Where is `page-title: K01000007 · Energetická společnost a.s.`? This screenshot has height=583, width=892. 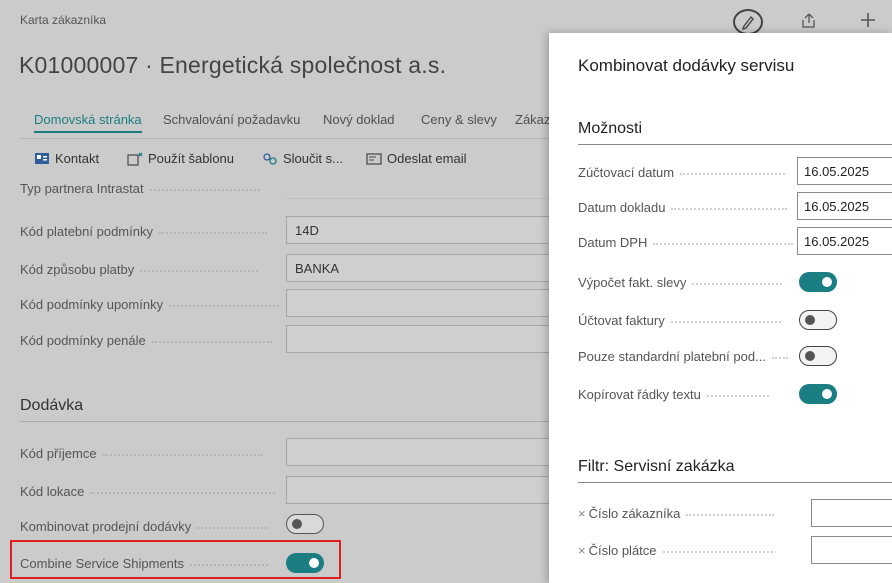
page-title: K01000007 · Energetická společnost a.s. is located at coordinates (233, 65).